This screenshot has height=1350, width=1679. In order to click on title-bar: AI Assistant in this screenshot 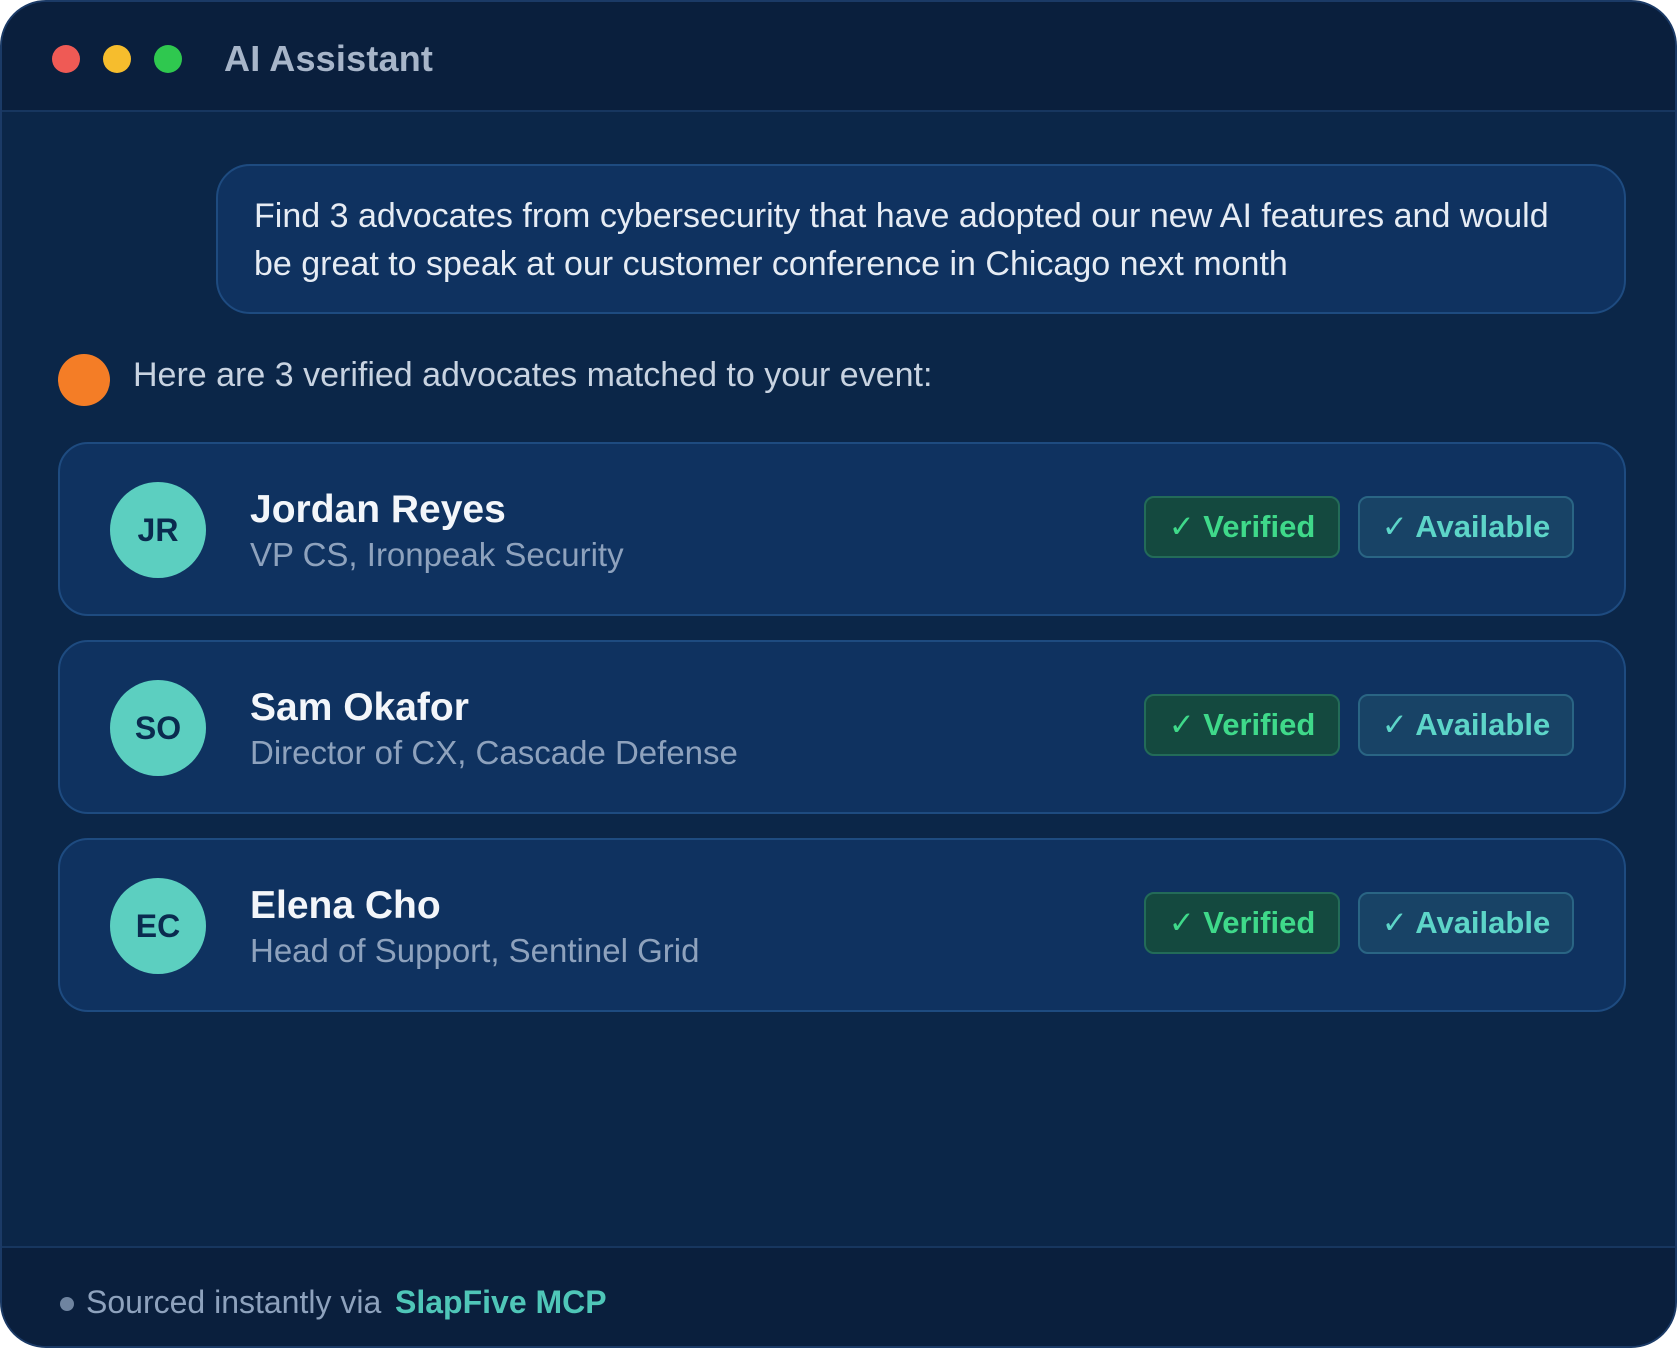, I will do `click(838, 57)`.